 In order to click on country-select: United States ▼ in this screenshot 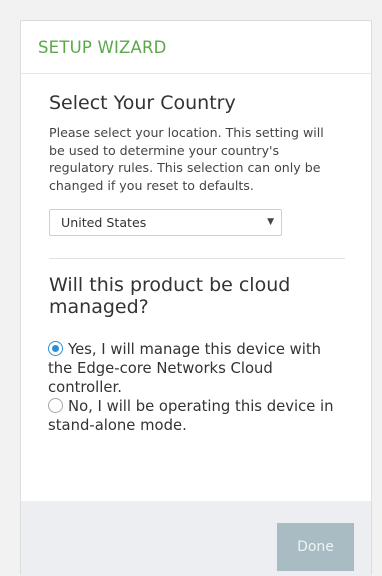, I will do `click(165, 223)`.